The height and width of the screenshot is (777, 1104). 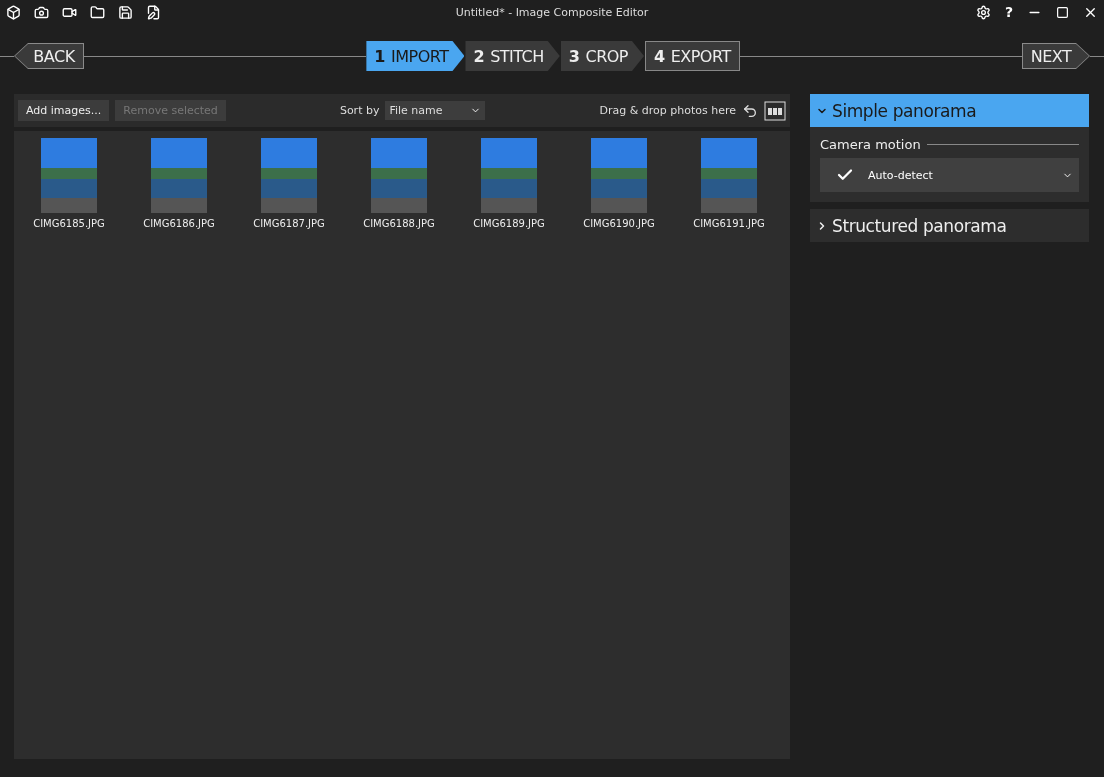 What do you see at coordinates (949, 110) in the screenshot?
I see `section-header: Simple panorama` at bounding box center [949, 110].